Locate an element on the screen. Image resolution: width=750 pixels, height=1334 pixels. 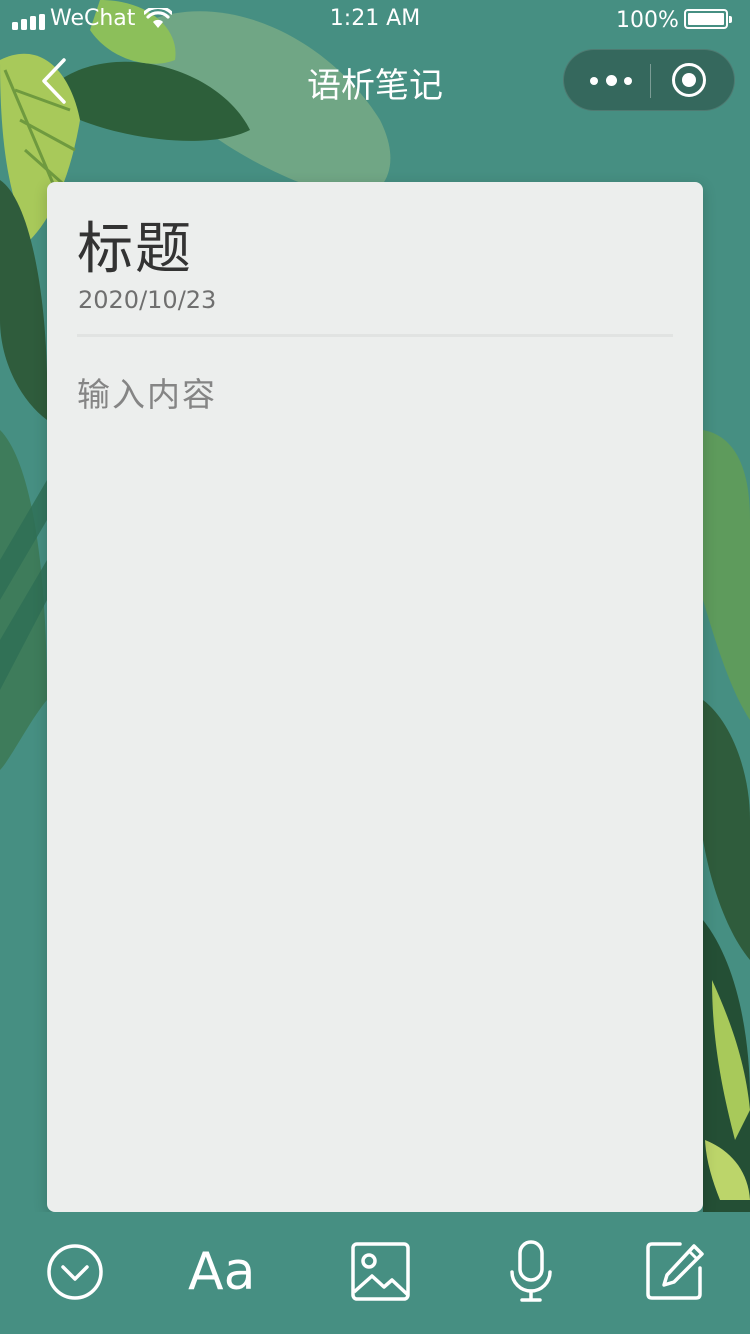
capsule-divider is located at coordinates (650, 81).